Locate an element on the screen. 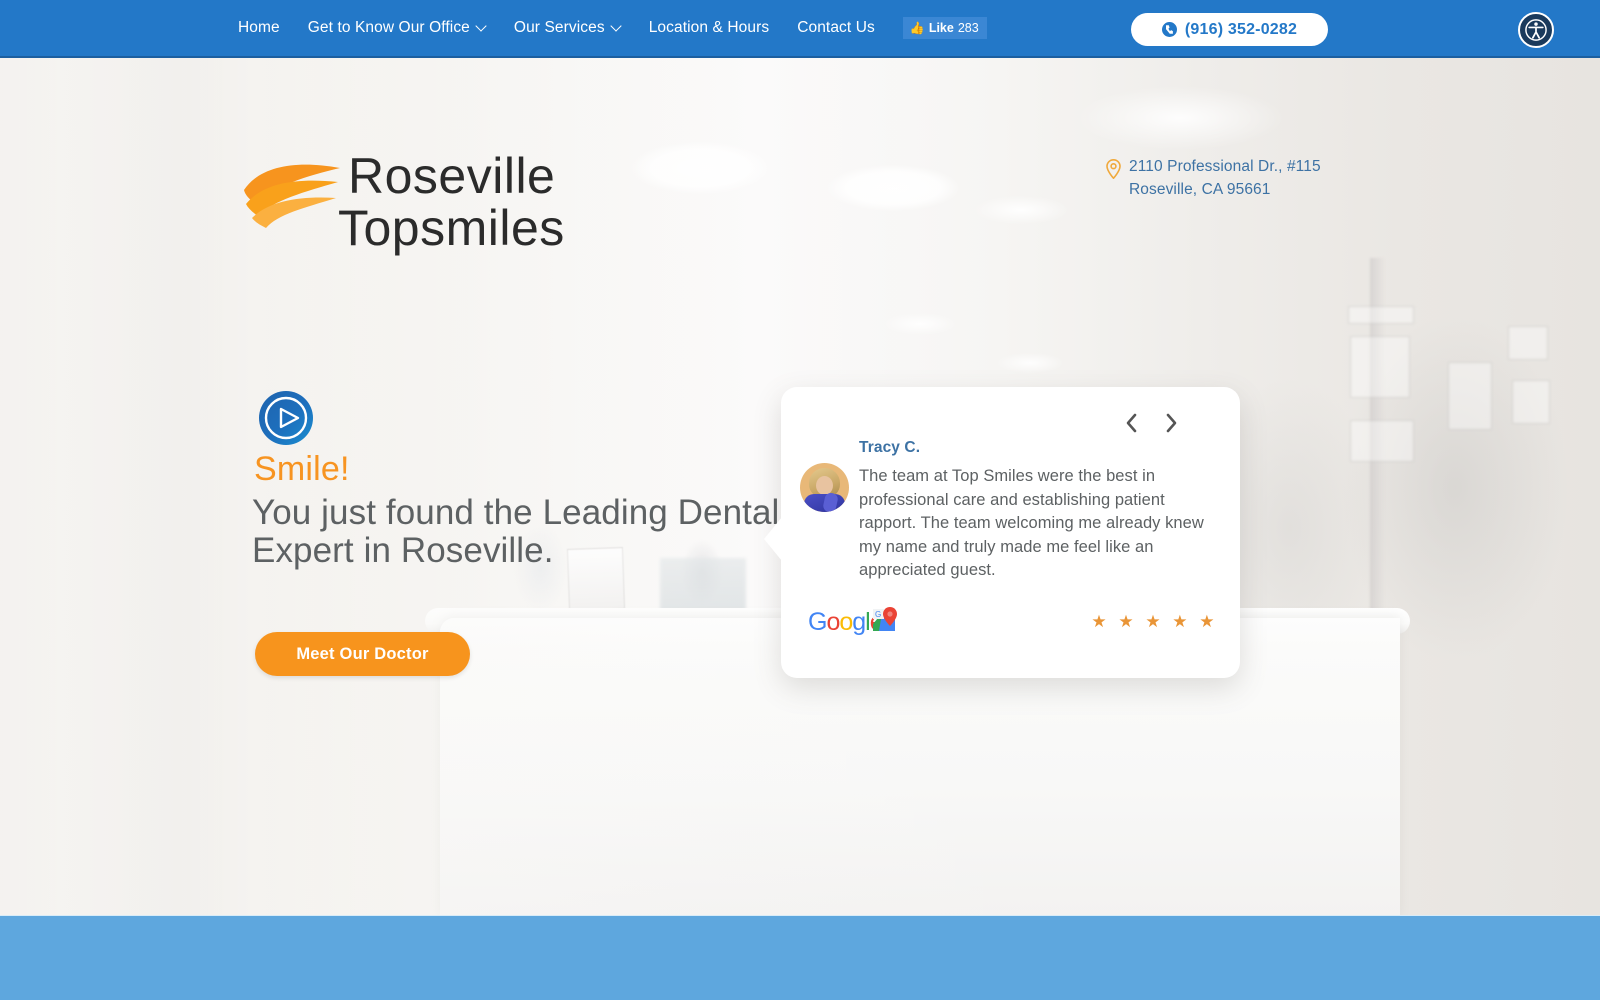 The height and width of the screenshot is (1000, 1600). testimonial-author: Tracy C. is located at coordinates (890, 447).